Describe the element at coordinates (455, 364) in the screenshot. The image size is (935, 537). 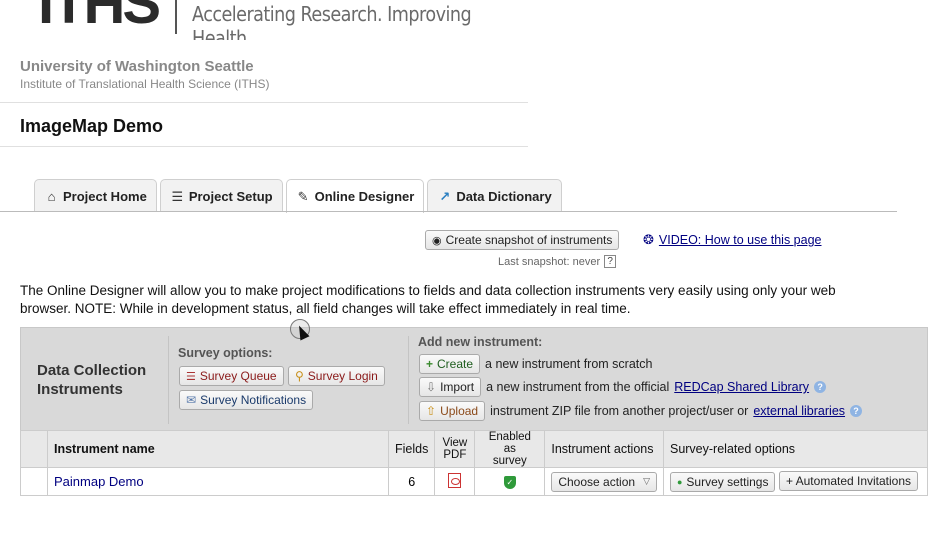
I see `create-label: Create` at that location.